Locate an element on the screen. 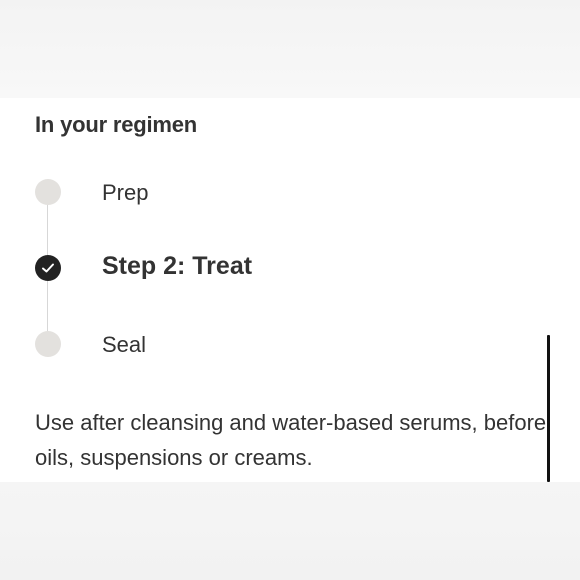 This screenshot has width=580, height=580. check-icon is located at coordinates (48, 268).